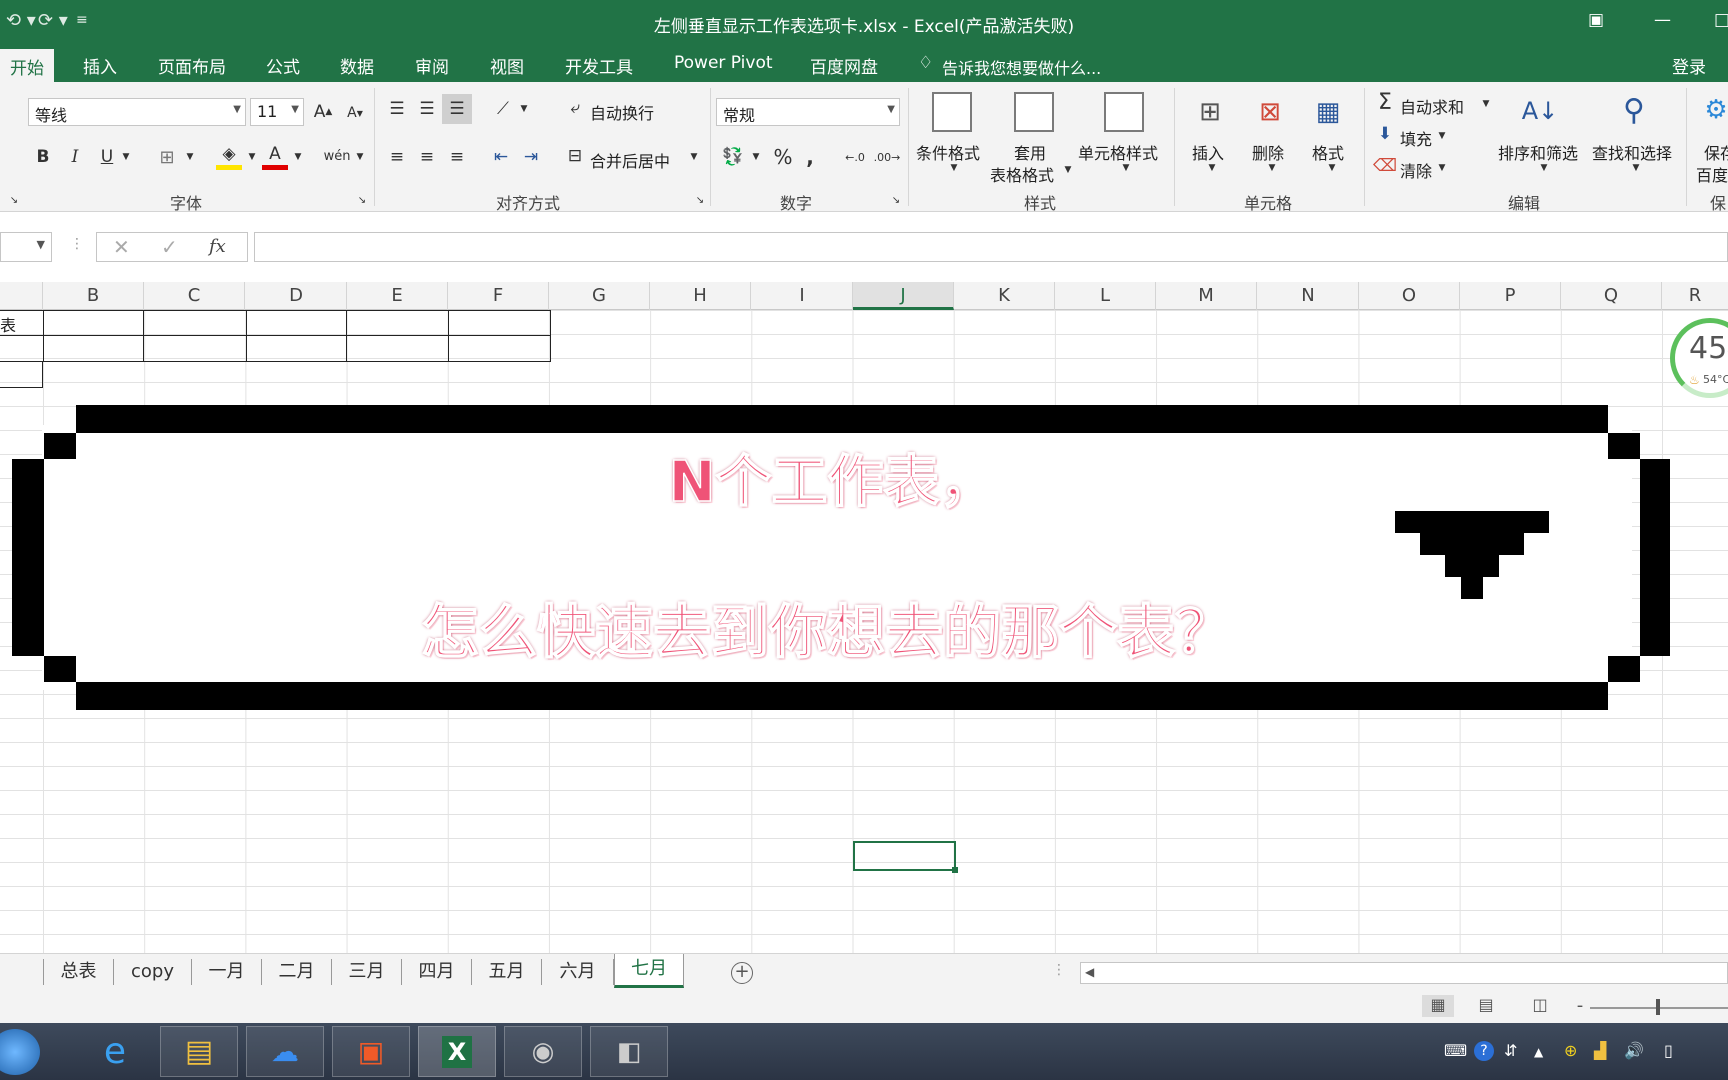  I want to click on network-share-icon: ⇵, so click(1510, 1050).